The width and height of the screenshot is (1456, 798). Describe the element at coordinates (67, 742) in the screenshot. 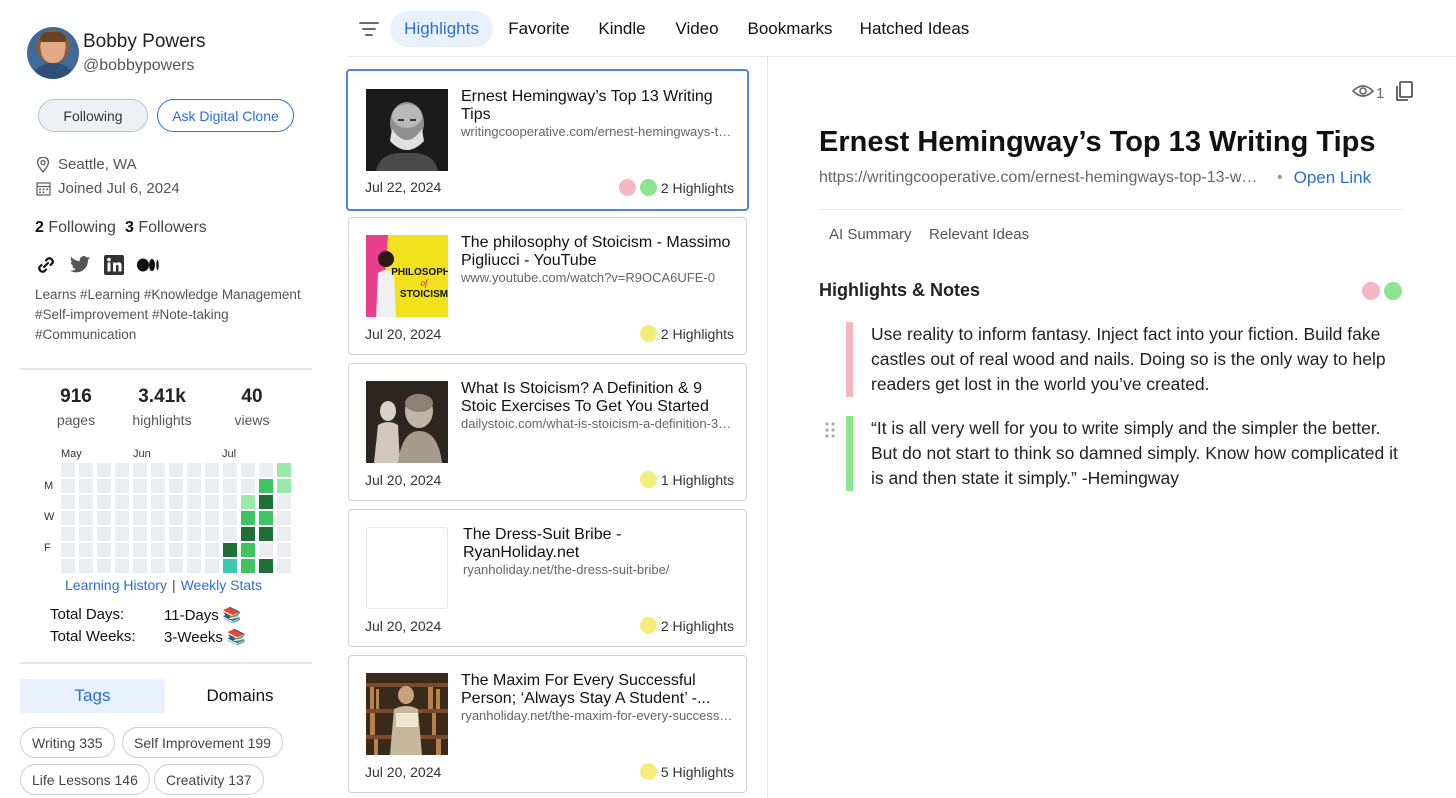

I see `tag-chip: Writing 335` at that location.